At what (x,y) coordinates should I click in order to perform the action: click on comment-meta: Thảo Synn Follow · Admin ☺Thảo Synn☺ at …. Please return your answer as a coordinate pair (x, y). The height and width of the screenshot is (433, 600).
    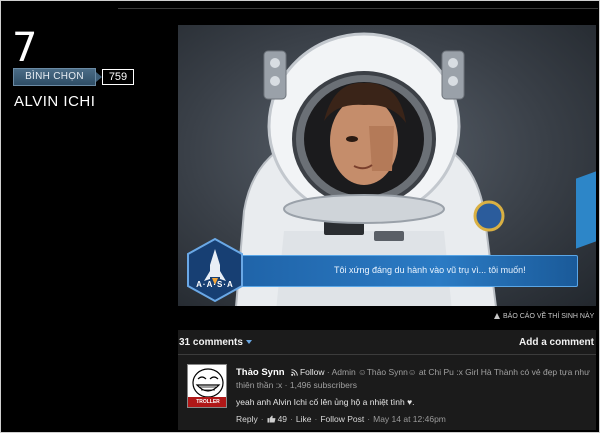
    Looking at the image, I should click on (413, 379).